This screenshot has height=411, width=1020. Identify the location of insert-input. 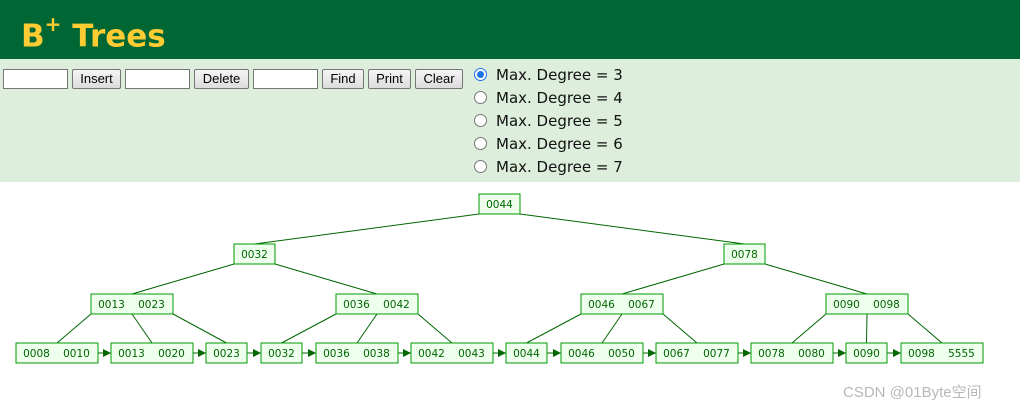
(35, 79).